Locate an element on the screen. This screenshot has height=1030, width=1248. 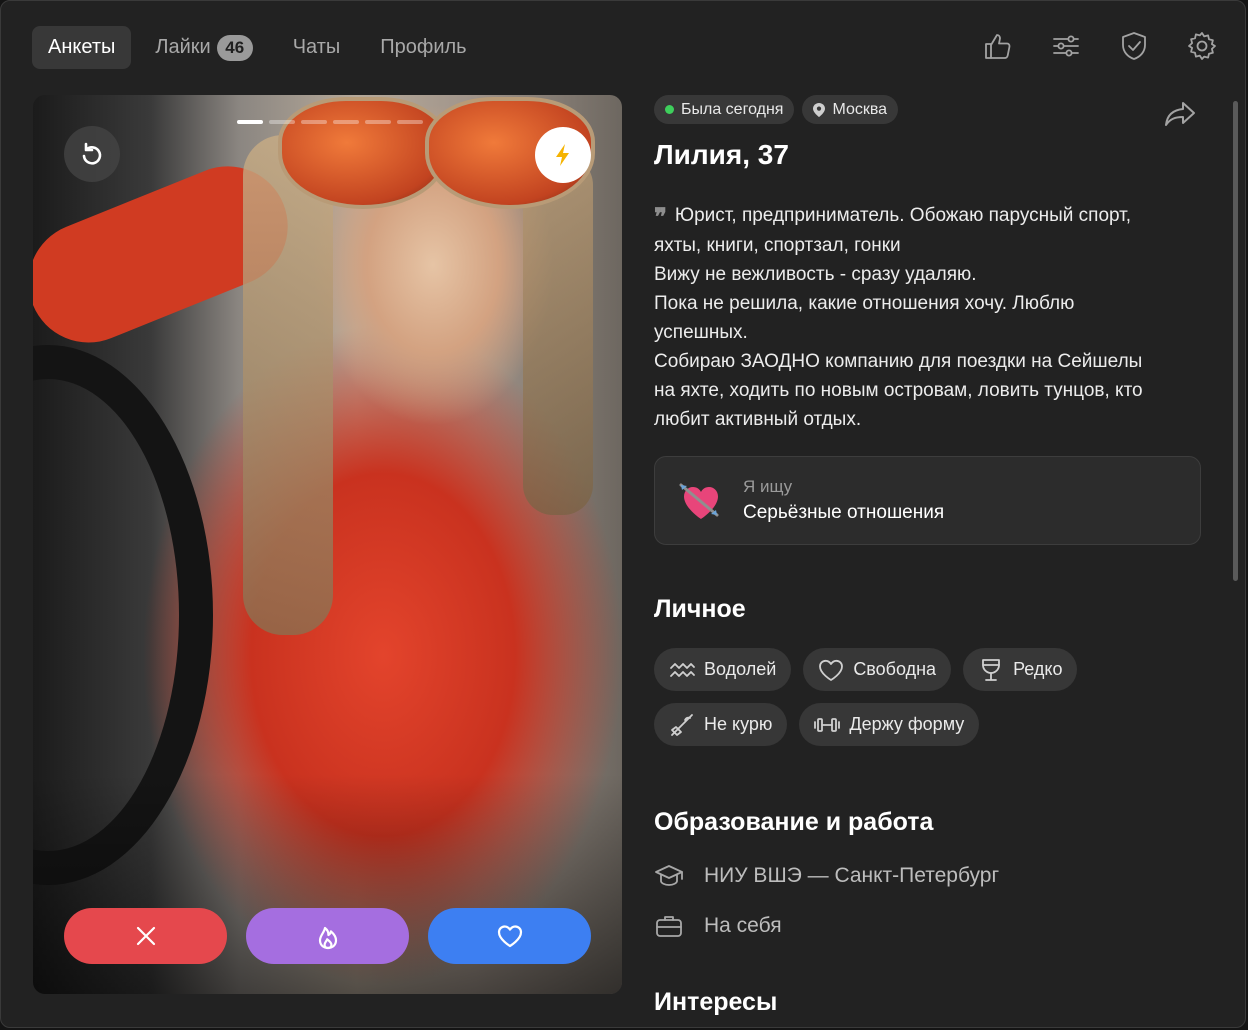
online-dot-icon is located at coordinates (669, 109).